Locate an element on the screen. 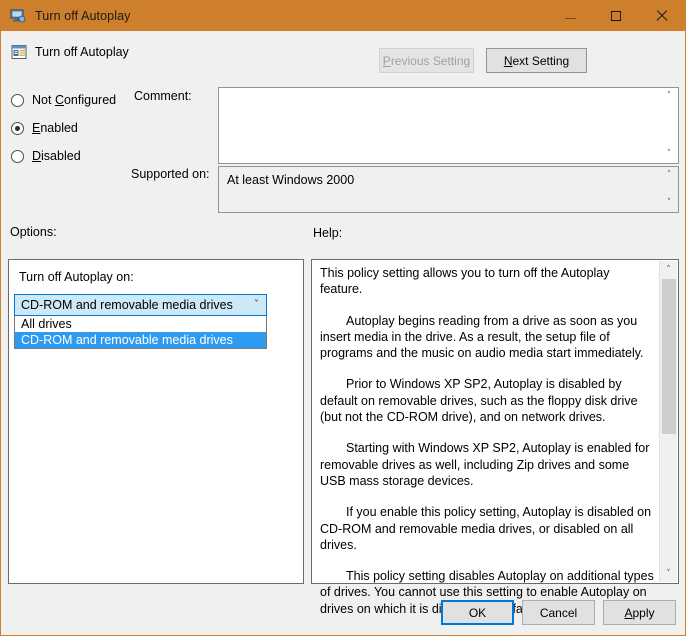 The height and width of the screenshot is (636, 686). ok-button: OK is located at coordinates (477, 612).